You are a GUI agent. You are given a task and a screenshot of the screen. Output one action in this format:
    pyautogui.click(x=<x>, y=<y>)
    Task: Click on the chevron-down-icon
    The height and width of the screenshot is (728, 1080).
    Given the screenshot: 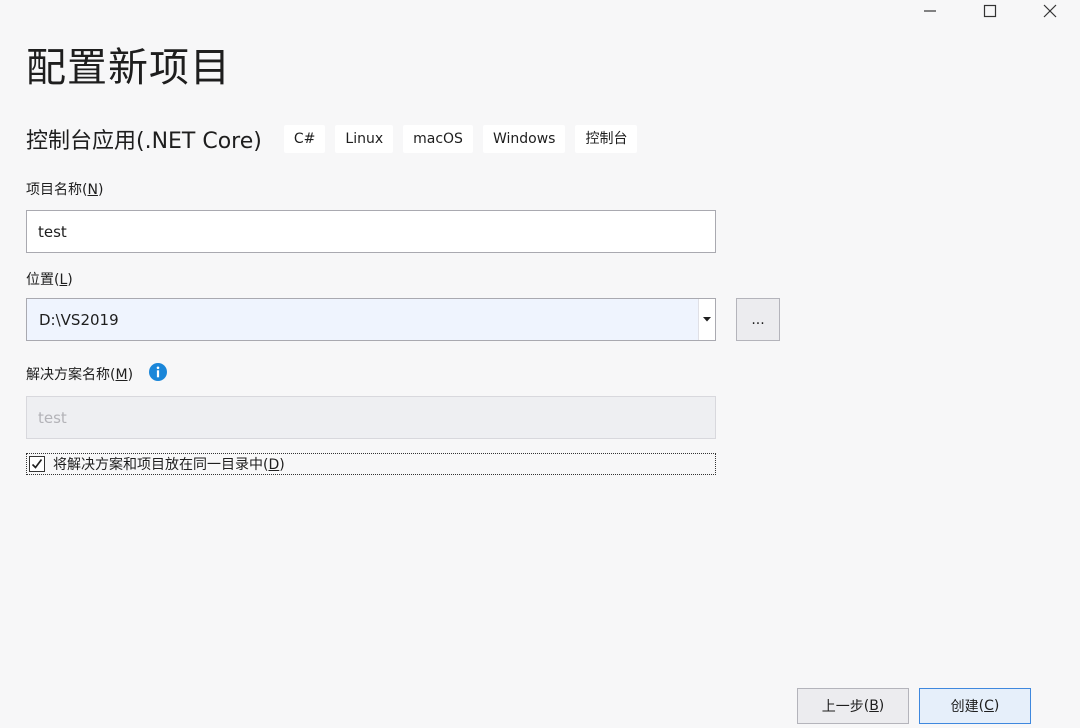 What is the action you would take?
    pyautogui.click(x=706, y=319)
    